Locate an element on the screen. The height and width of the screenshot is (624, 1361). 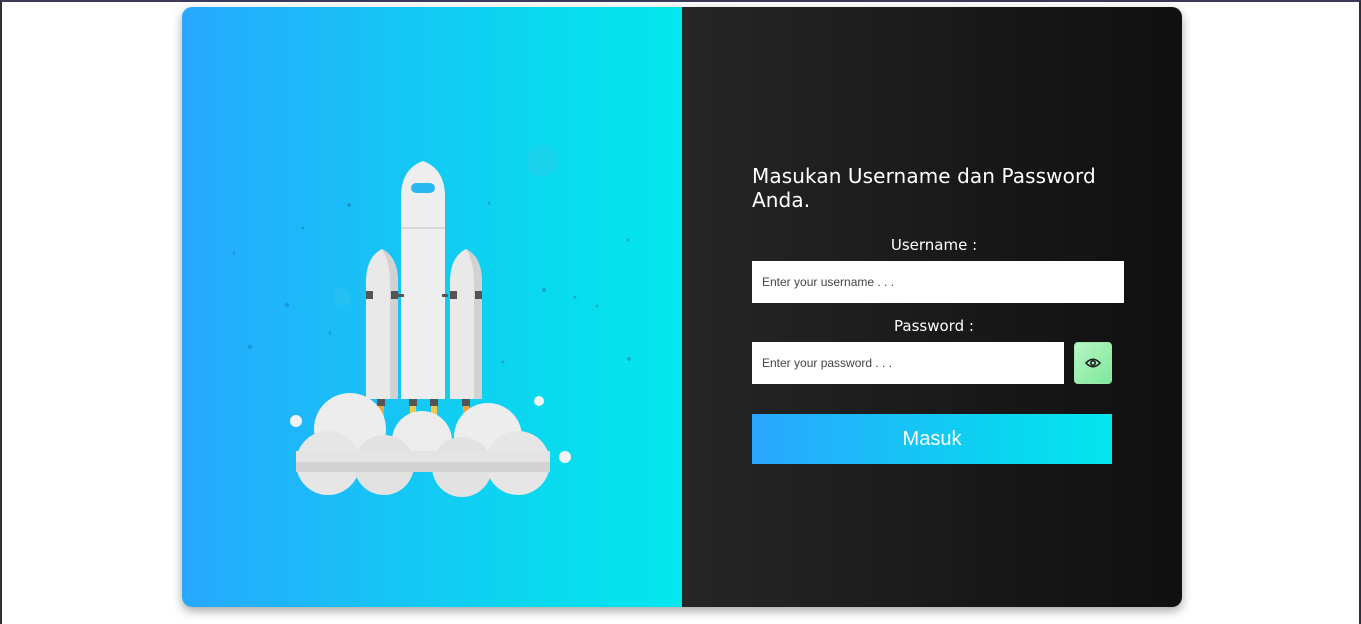
faint-planet is located at coordinates (542, 161).